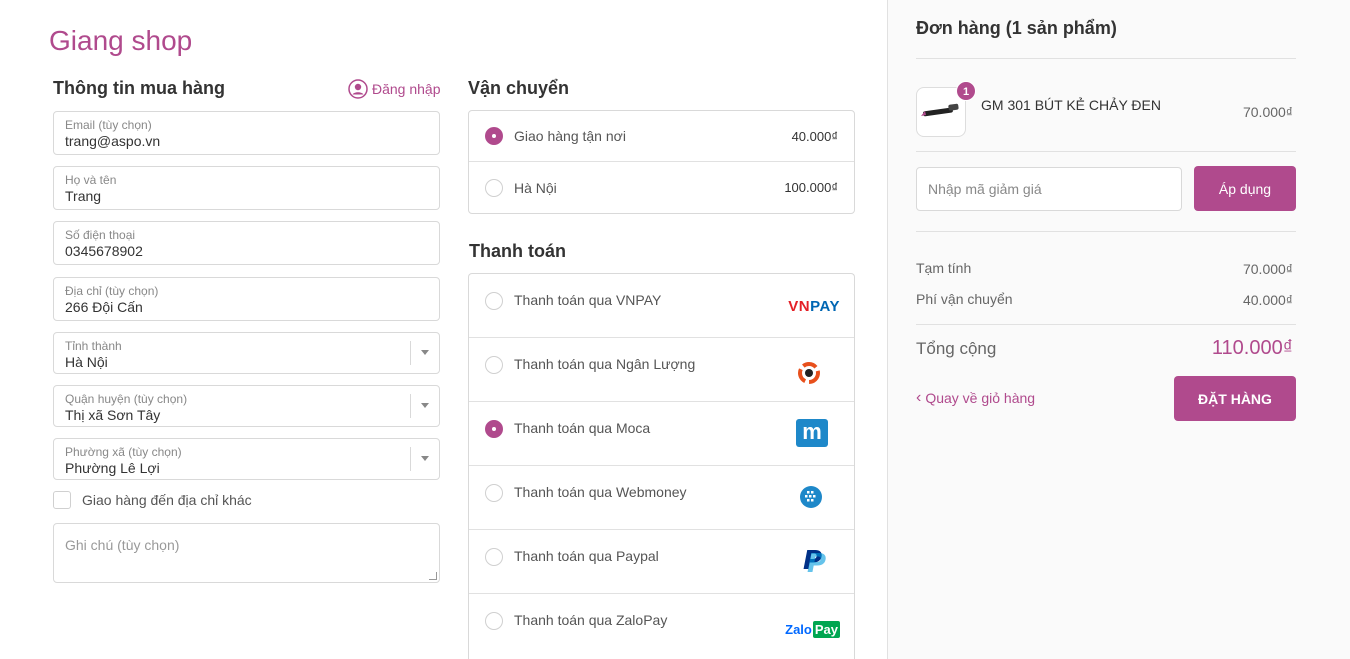 Image resolution: width=1350 pixels, height=659 pixels. I want to click on district-value: Thị xã Sơn Tây, so click(113, 415).